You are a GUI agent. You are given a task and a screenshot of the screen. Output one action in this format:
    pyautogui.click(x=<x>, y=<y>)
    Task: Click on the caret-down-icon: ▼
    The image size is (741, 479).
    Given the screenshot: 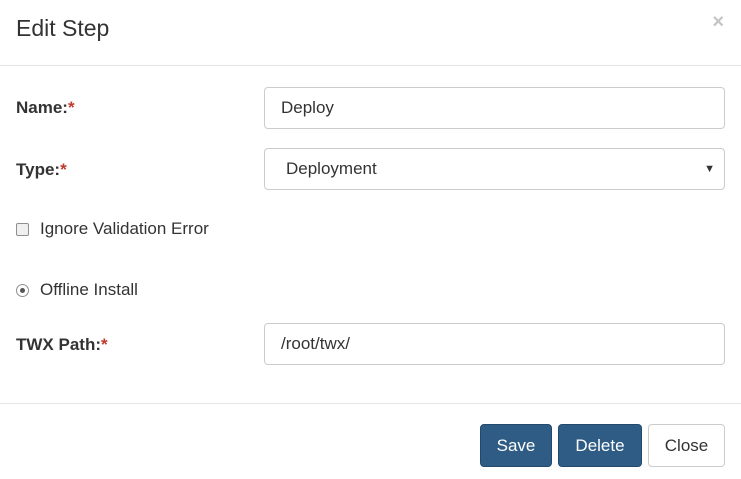 What is the action you would take?
    pyautogui.click(x=709, y=169)
    